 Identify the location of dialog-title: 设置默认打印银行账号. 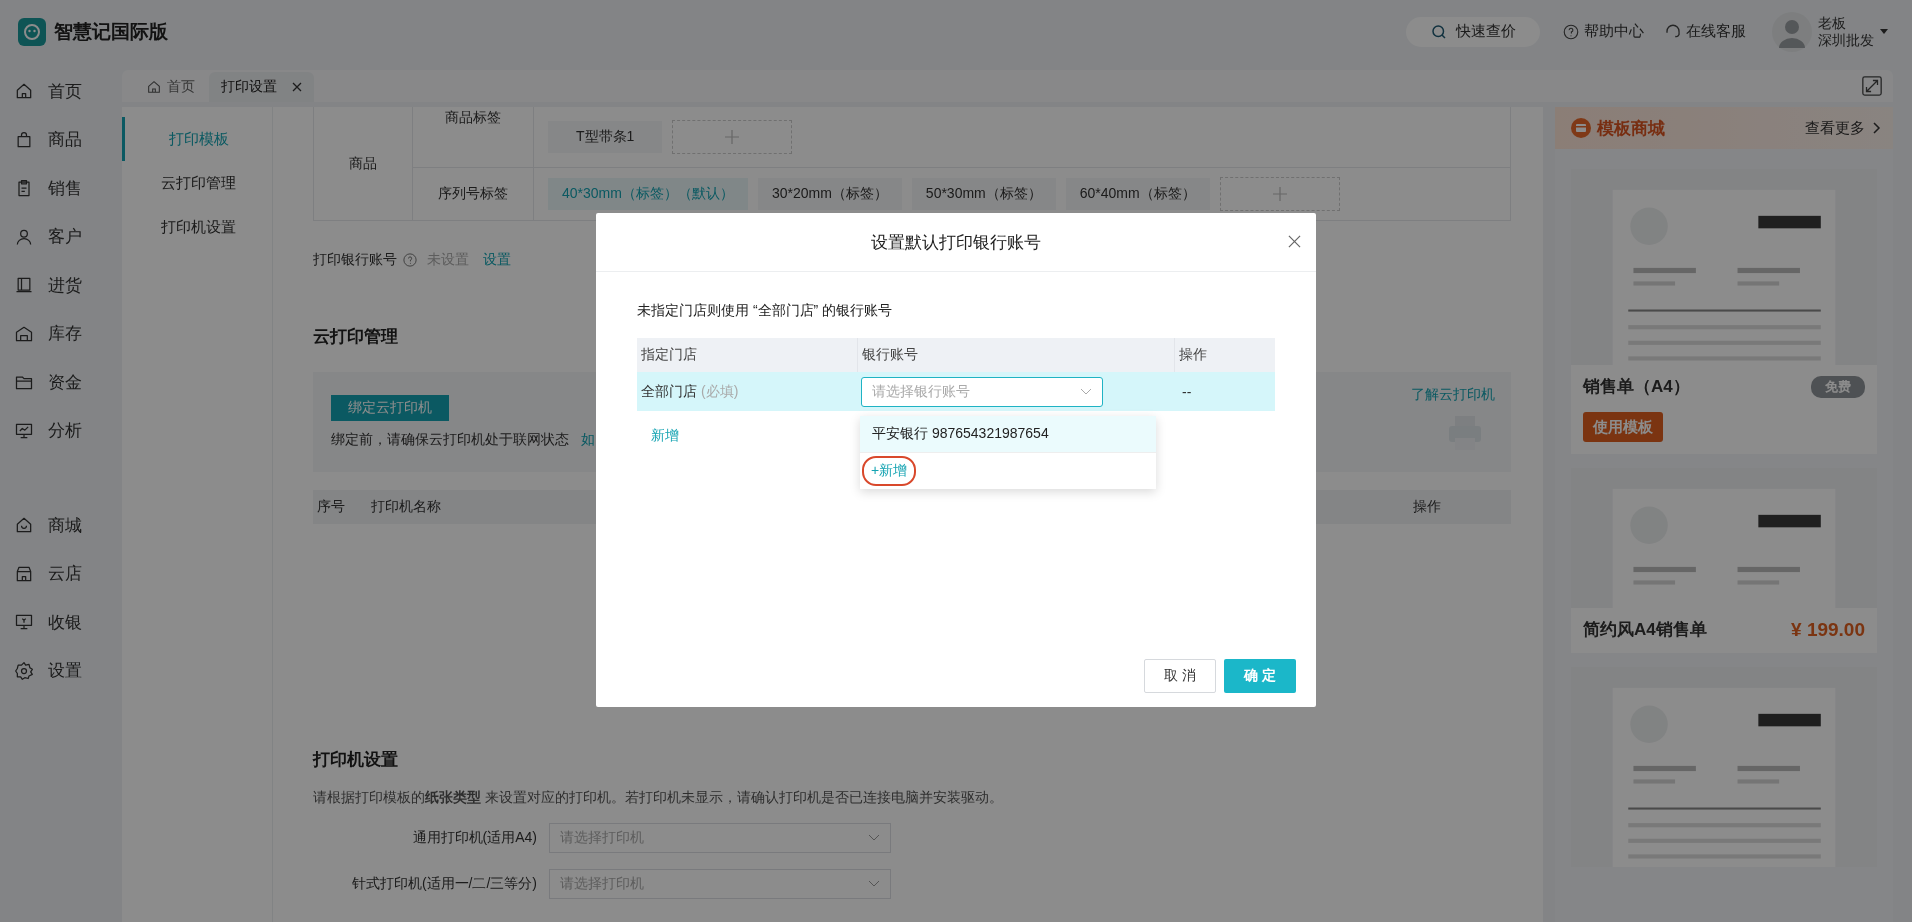
(956, 242).